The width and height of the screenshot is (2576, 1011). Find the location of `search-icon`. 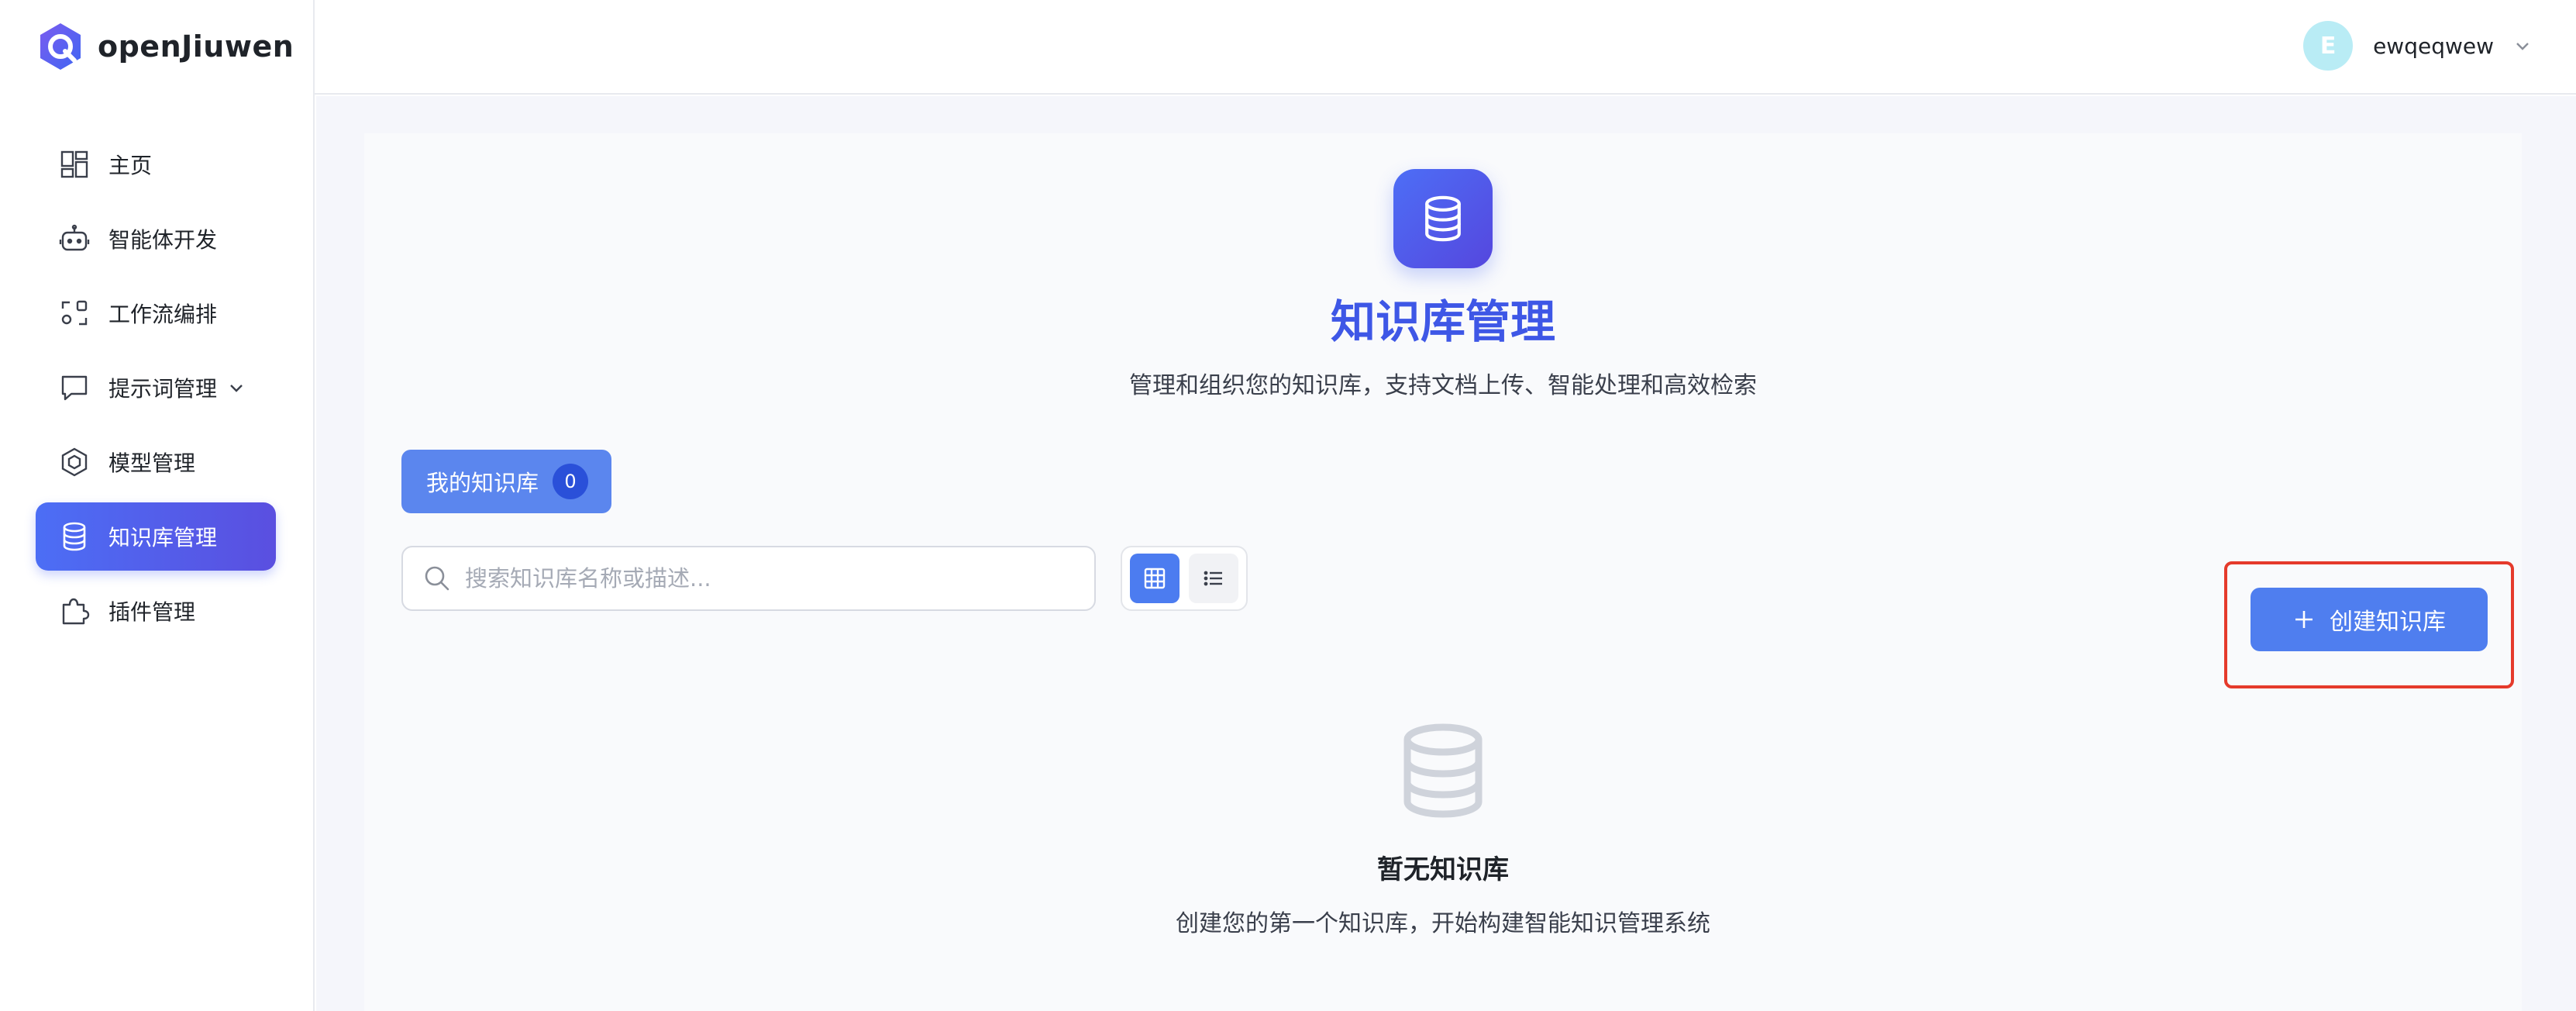

search-icon is located at coordinates (437, 579).